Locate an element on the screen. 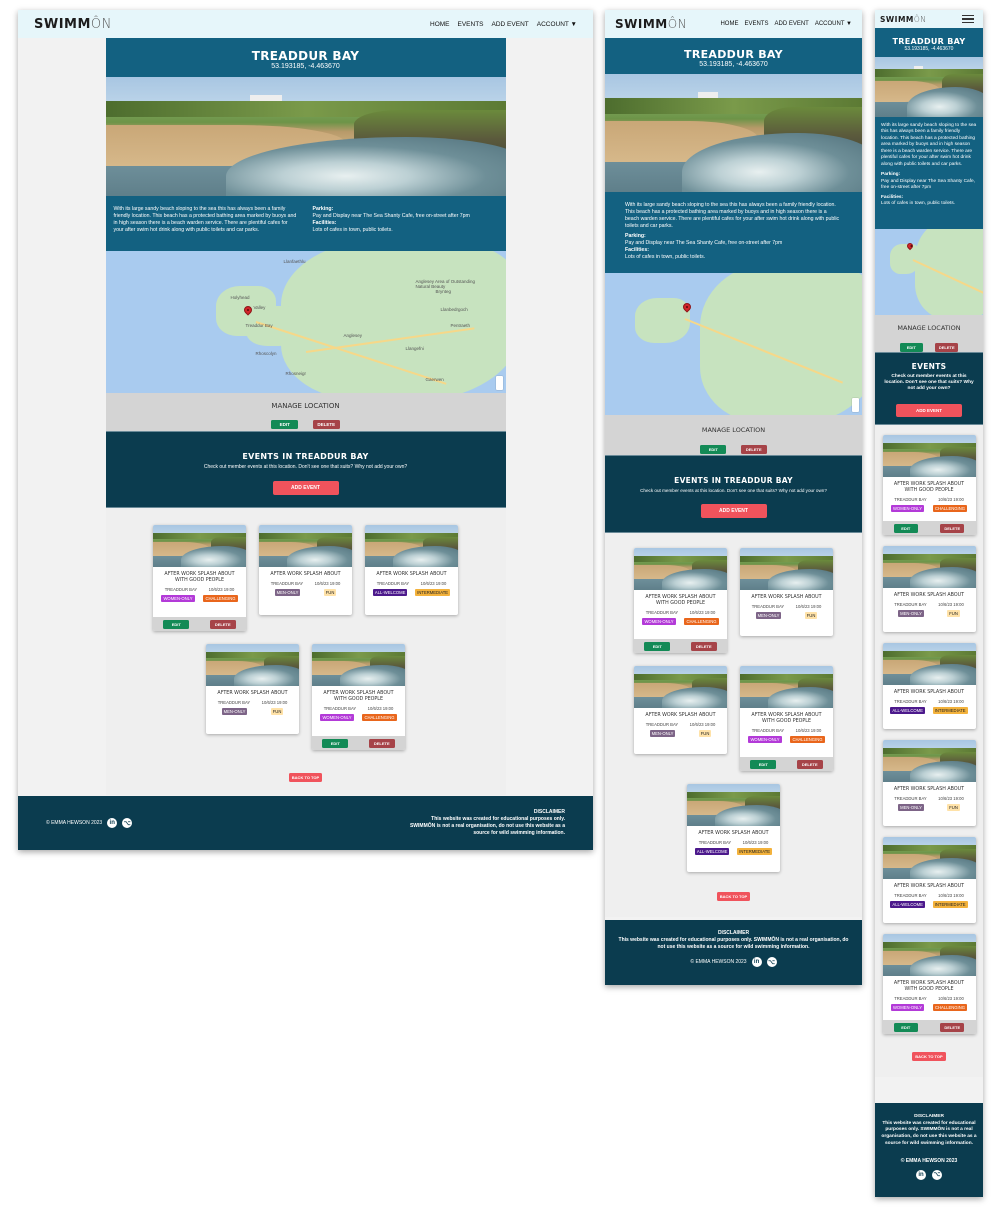  location-coords: 53.193185, -4.463670 is located at coordinates (305, 66).